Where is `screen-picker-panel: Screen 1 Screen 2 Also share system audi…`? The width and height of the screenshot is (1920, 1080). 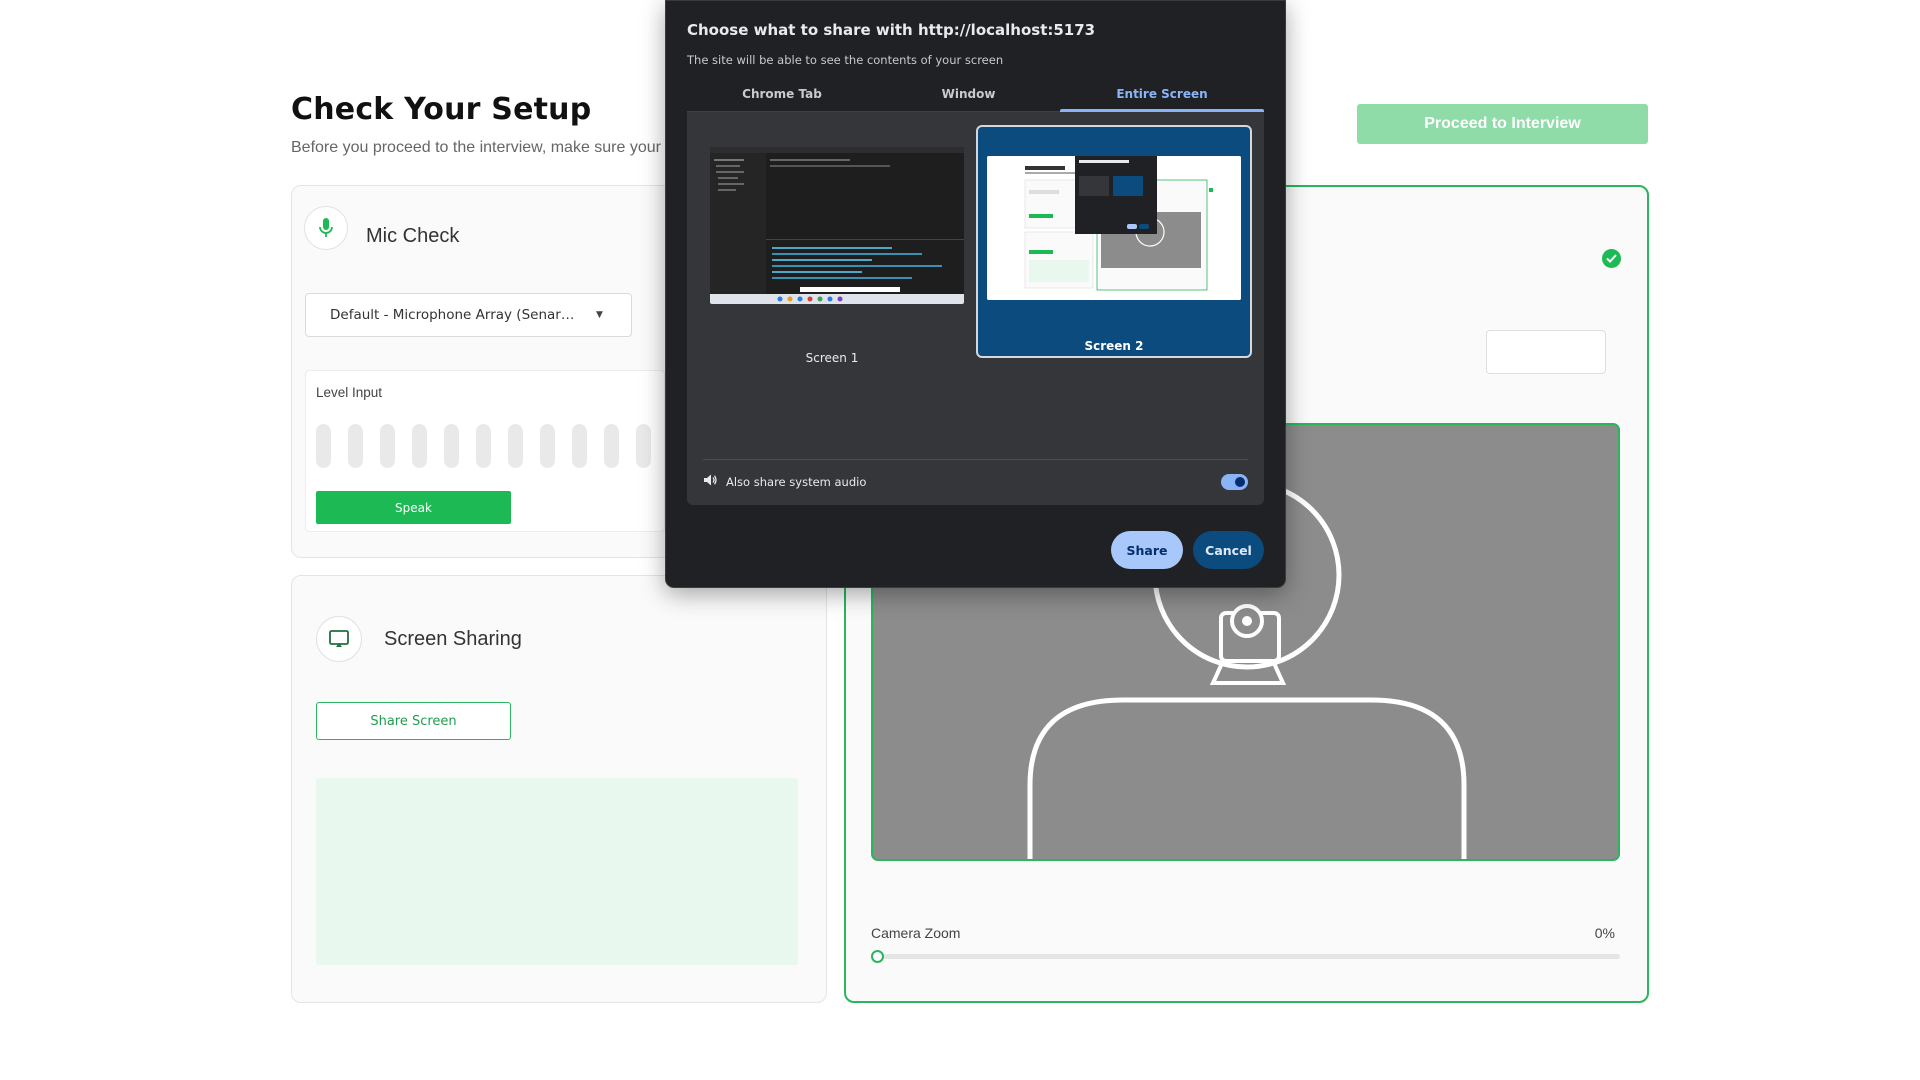
screen-picker-panel: Screen 1 Screen 2 Also share system audi… is located at coordinates (975, 308).